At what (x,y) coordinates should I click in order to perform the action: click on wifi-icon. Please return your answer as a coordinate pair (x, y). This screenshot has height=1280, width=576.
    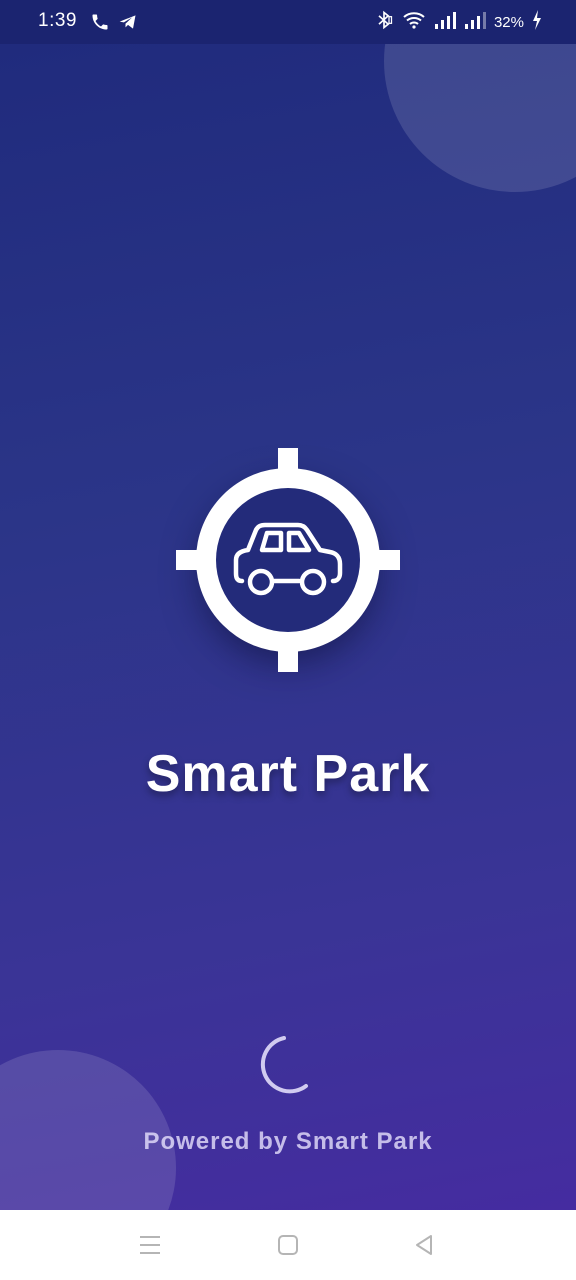
    Looking at the image, I should click on (414, 22).